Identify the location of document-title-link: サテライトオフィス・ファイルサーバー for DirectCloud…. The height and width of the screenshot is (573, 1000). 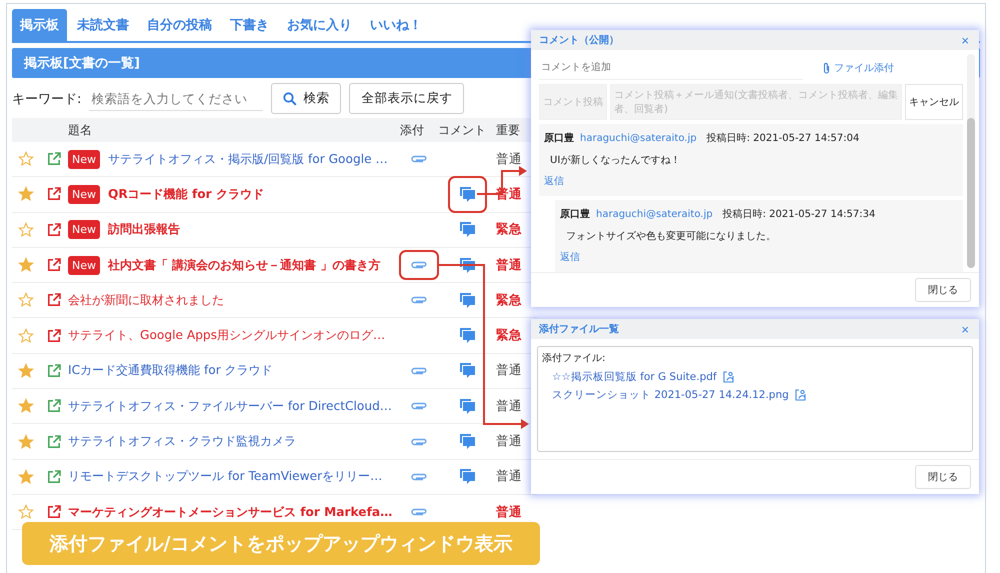
(230, 406).